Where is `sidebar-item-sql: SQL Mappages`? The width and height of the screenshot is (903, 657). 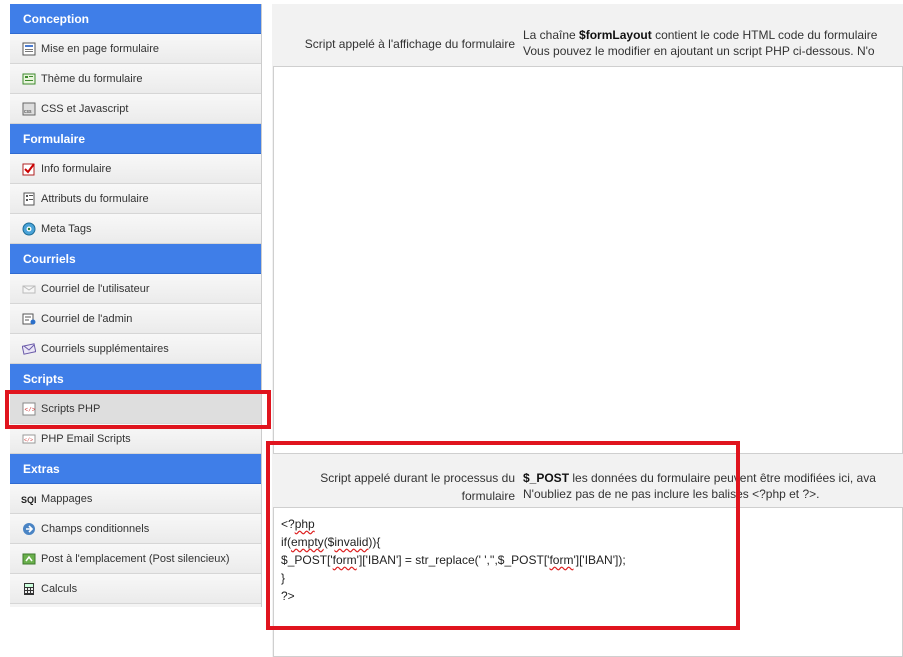 sidebar-item-sql: SQL Mappages is located at coordinates (135, 499).